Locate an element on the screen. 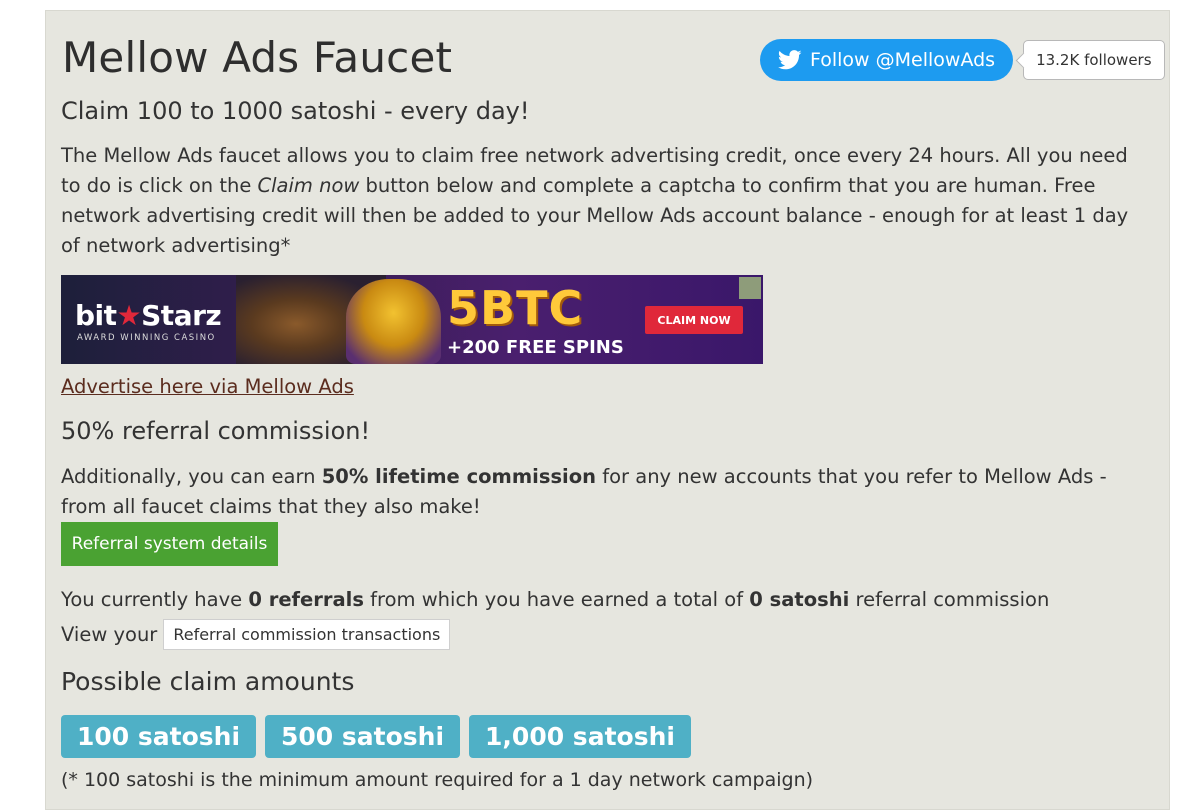 This screenshot has height=810, width=1200. ad-choices-icon is located at coordinates (750, 288).